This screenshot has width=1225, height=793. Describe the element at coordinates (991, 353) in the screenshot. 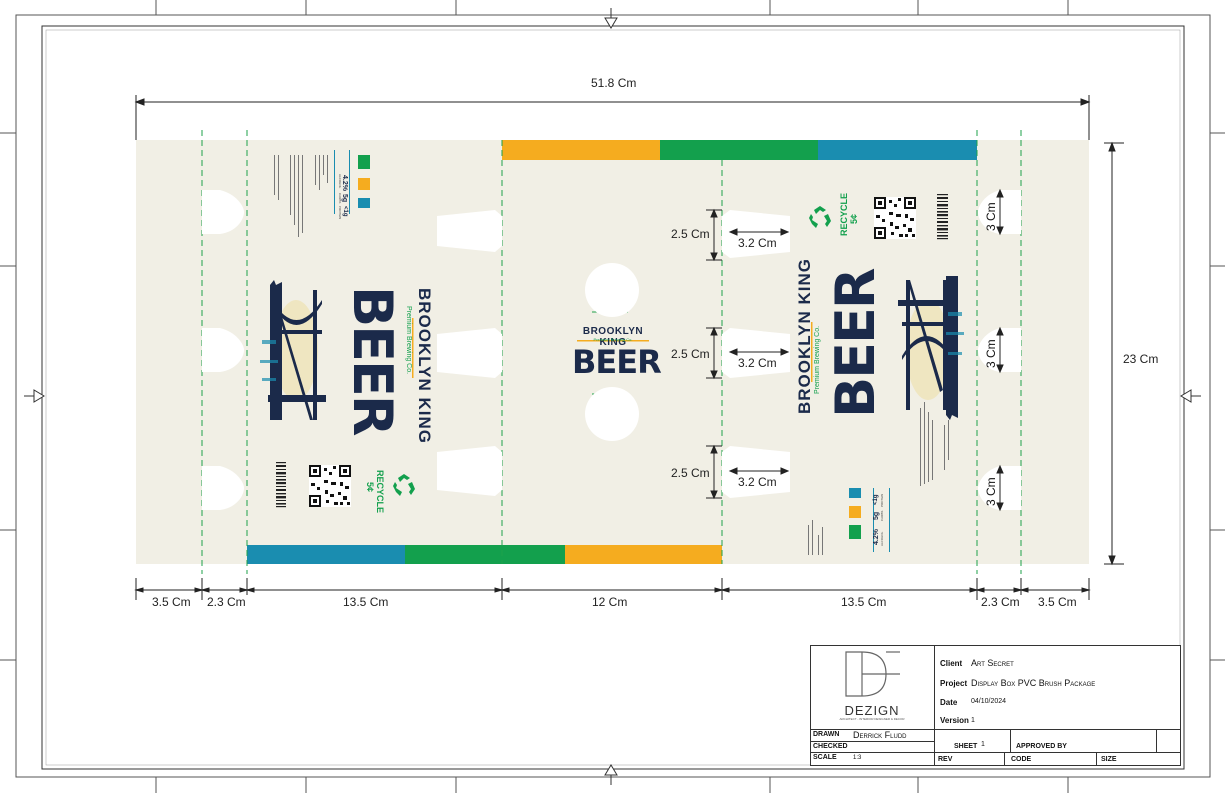

I see `dim-side-cut-2: 3 Cm` at that location.